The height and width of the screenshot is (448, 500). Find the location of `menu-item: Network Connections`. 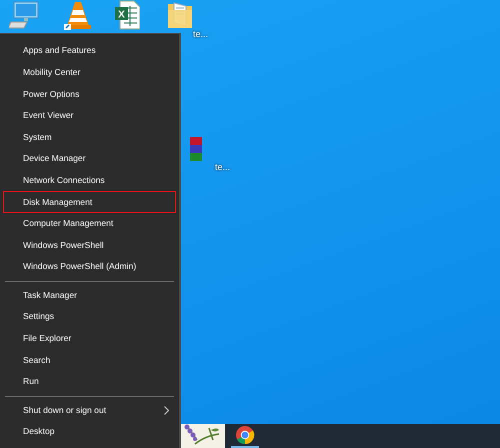

menu-item: Network Connections is located at coordinates (89, 181).